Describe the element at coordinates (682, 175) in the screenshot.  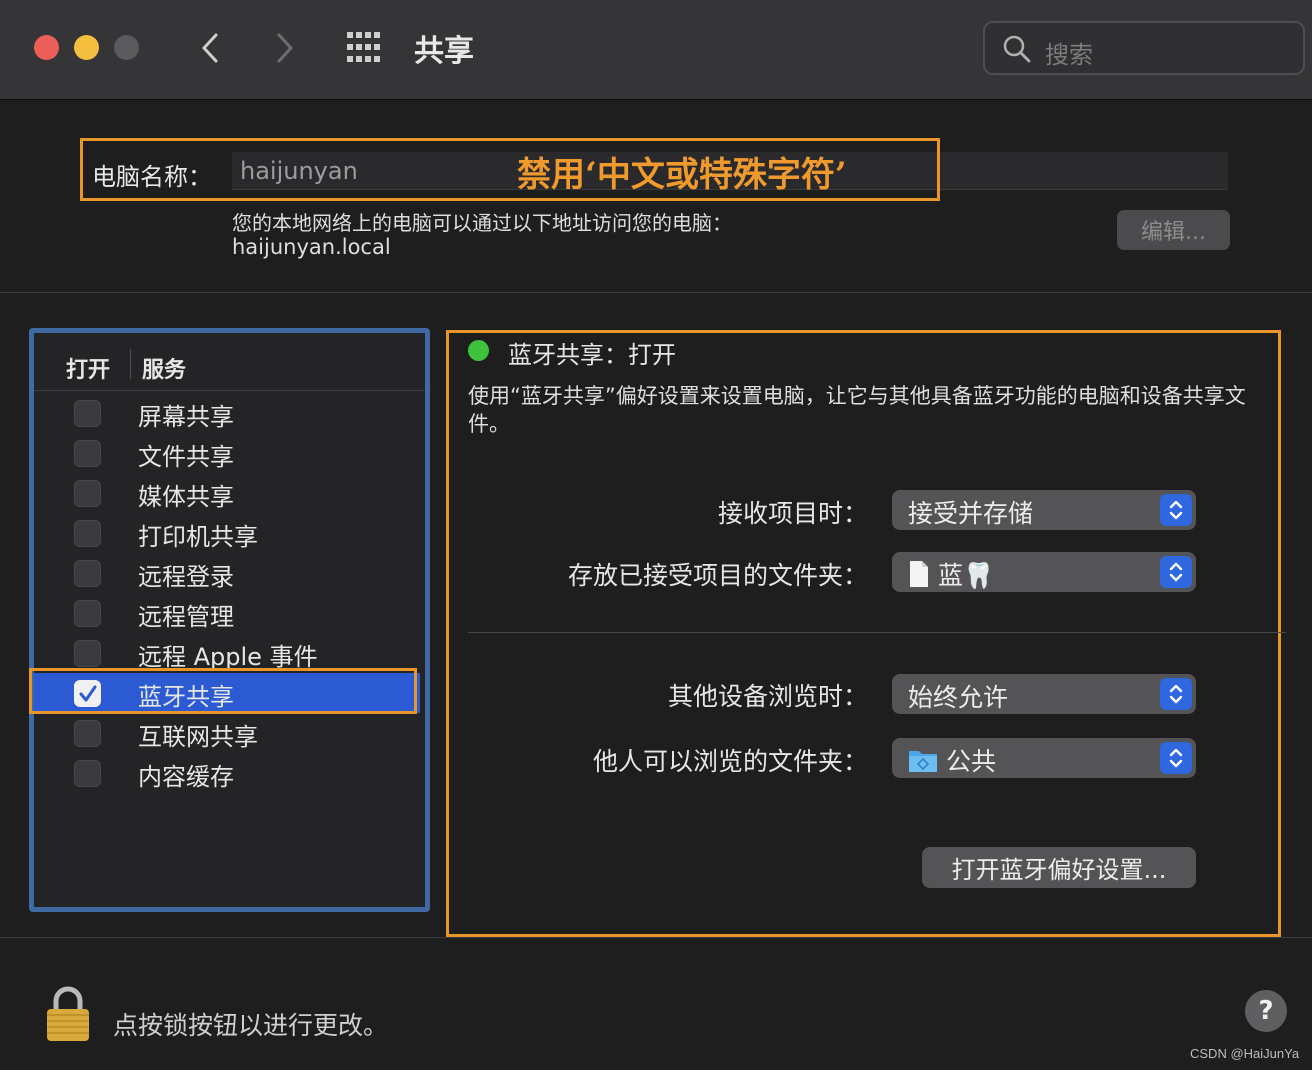
I see `annotation-text: 禁用‘中文或特殊字符’` at that location.